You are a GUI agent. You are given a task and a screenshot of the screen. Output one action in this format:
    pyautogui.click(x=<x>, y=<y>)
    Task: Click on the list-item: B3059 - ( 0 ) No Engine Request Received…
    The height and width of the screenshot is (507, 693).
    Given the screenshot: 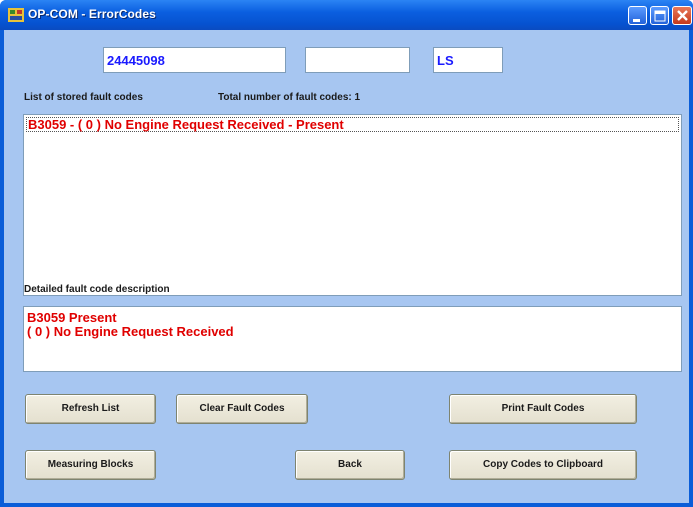 What is the action you would take?
    pyautogui.click(x=352, y=124)
    